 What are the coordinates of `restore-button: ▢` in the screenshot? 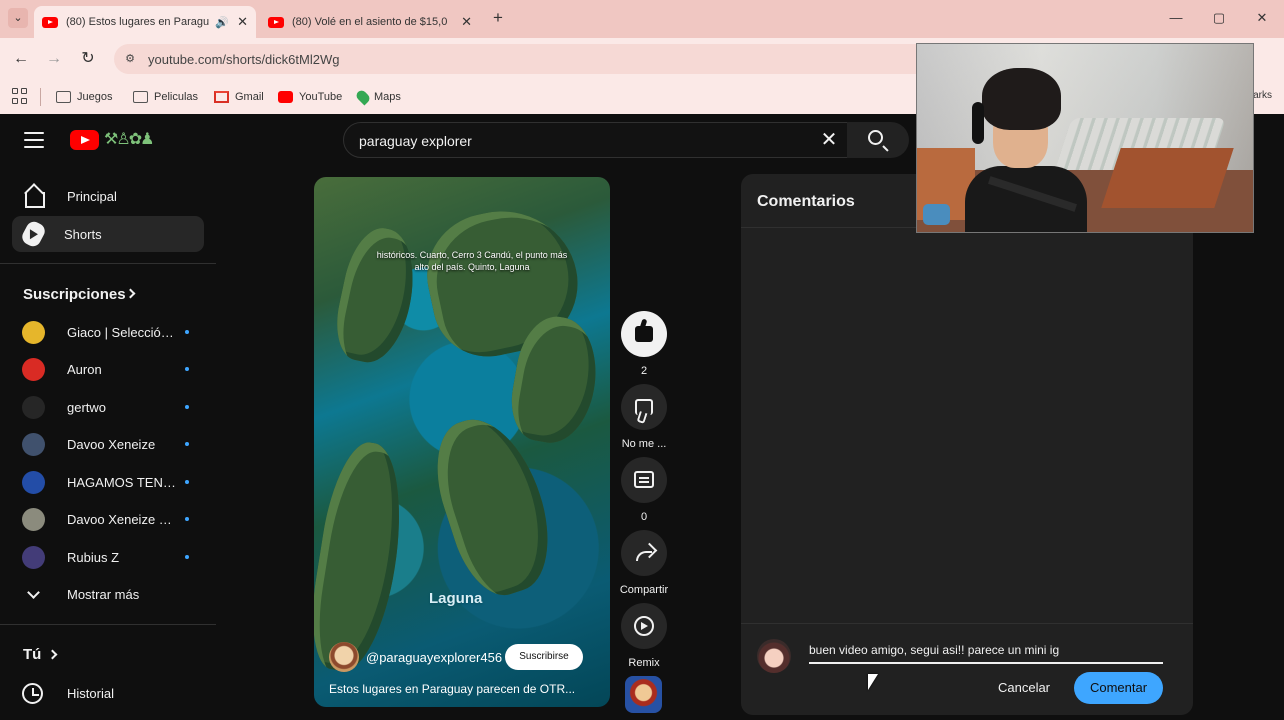 It's located at (1219, 18).